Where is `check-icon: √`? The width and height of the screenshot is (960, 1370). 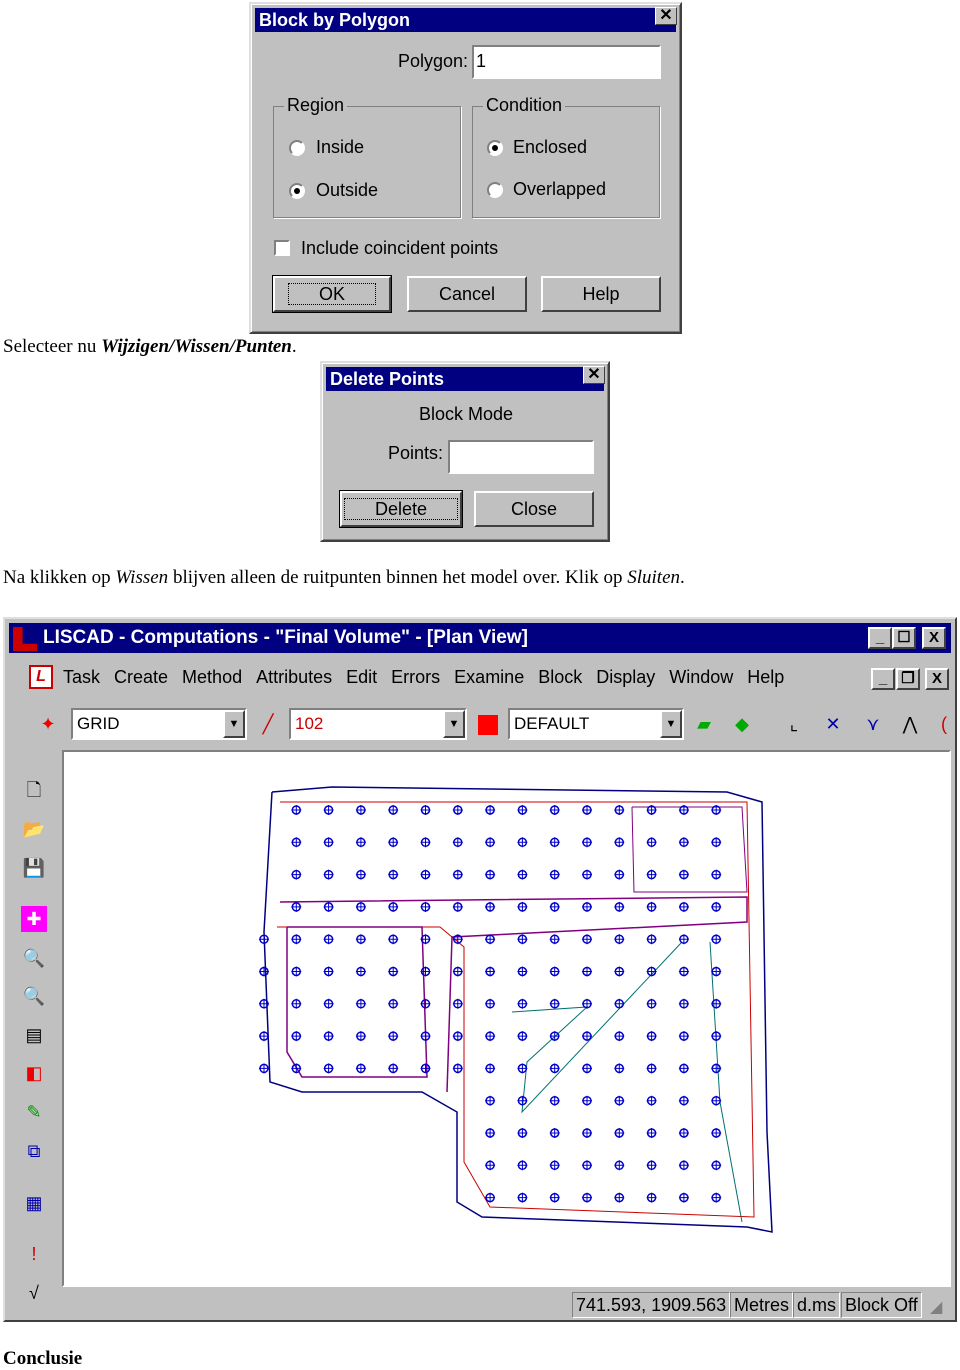
check-icon: √ is located at coordinates (34, 1293).